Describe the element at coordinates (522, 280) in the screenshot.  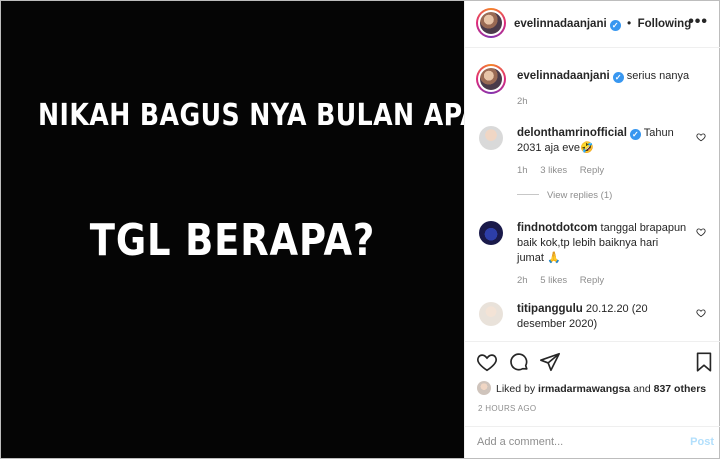
I see `comment-time: 2h` at that location.